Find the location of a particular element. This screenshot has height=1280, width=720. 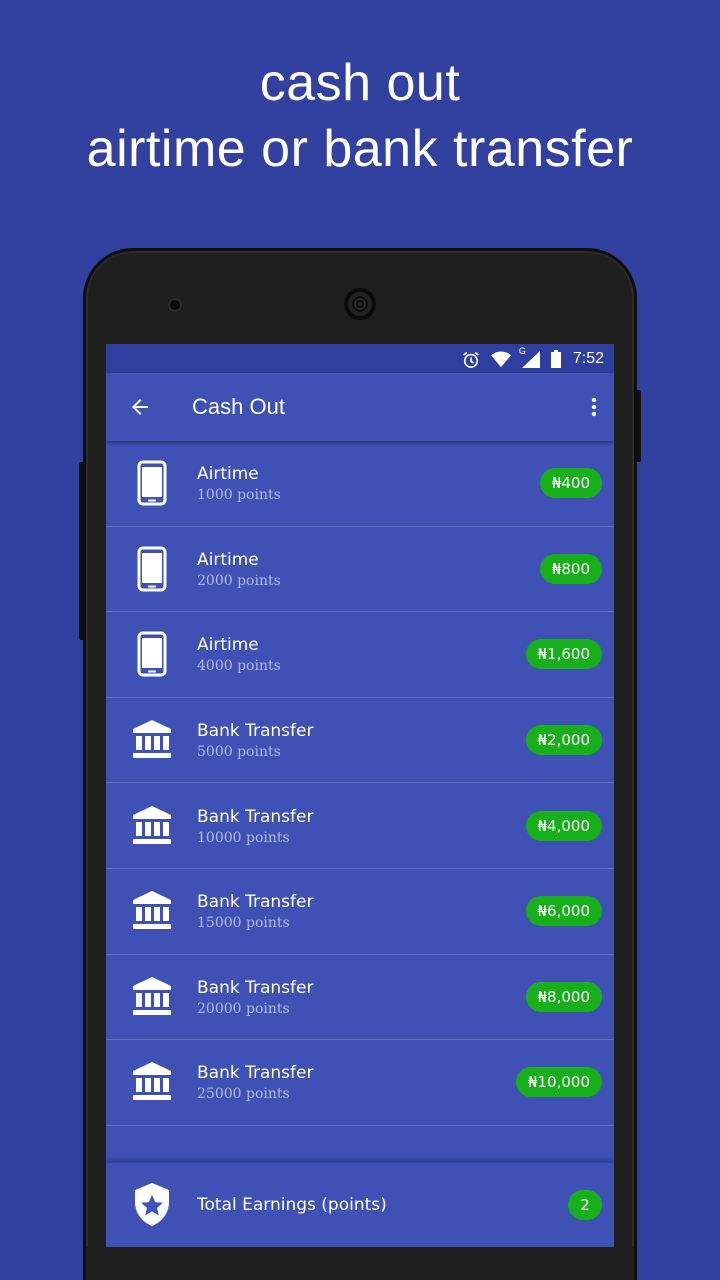

back-button is located at coordinates (140, 407).